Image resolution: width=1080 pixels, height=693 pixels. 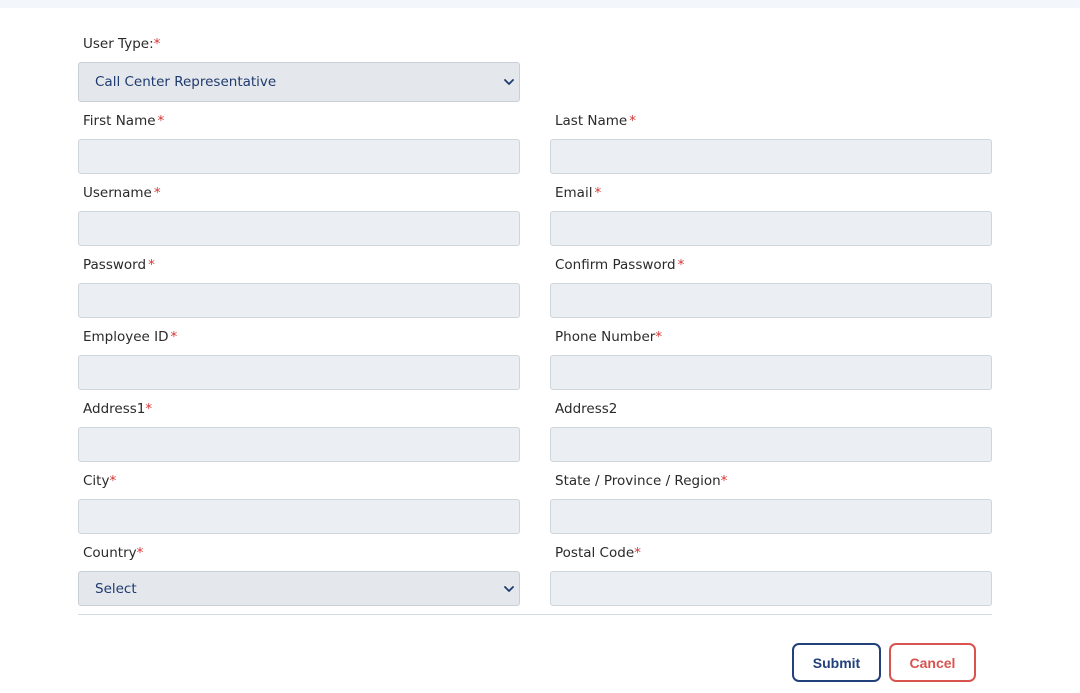 What do you see at coordinates (119, 265) in the screenshot?
I see `password-label: Password *` at bounding box center [119, 265].